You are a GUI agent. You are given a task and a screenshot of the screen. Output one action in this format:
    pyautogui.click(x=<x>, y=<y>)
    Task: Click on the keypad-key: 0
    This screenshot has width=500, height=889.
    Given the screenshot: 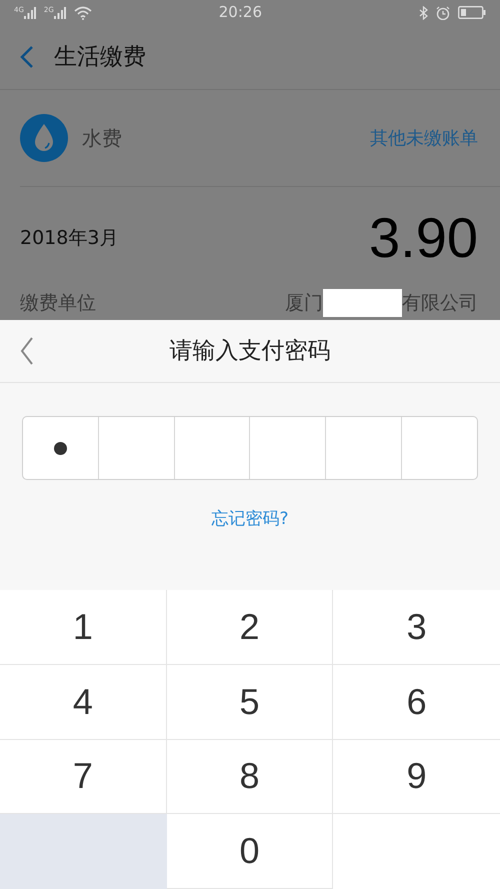 What is the action you would take?
    pyautogui.click(x=250, y=851)
    